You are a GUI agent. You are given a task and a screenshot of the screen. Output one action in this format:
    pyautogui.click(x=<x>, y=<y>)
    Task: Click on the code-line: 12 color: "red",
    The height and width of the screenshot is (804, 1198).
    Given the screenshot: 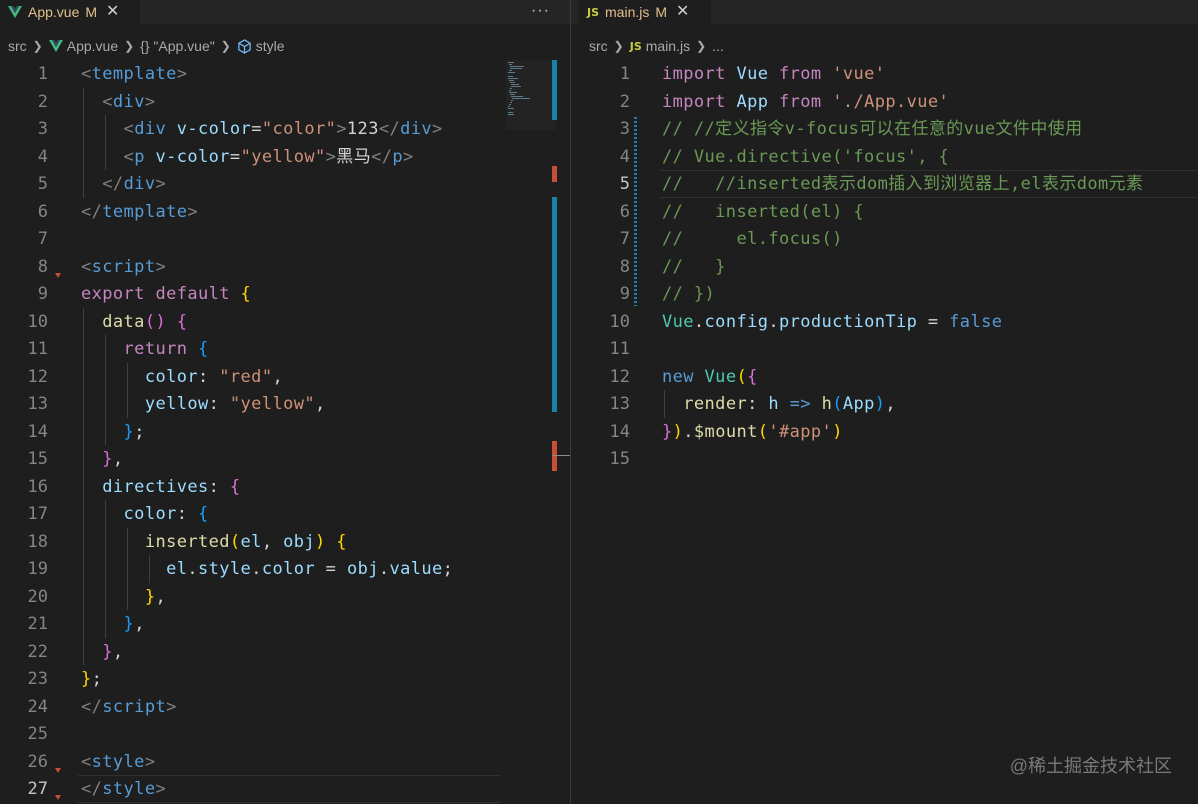 What is the action you would take?
    pyautogui.click(x=285, y=377)
    